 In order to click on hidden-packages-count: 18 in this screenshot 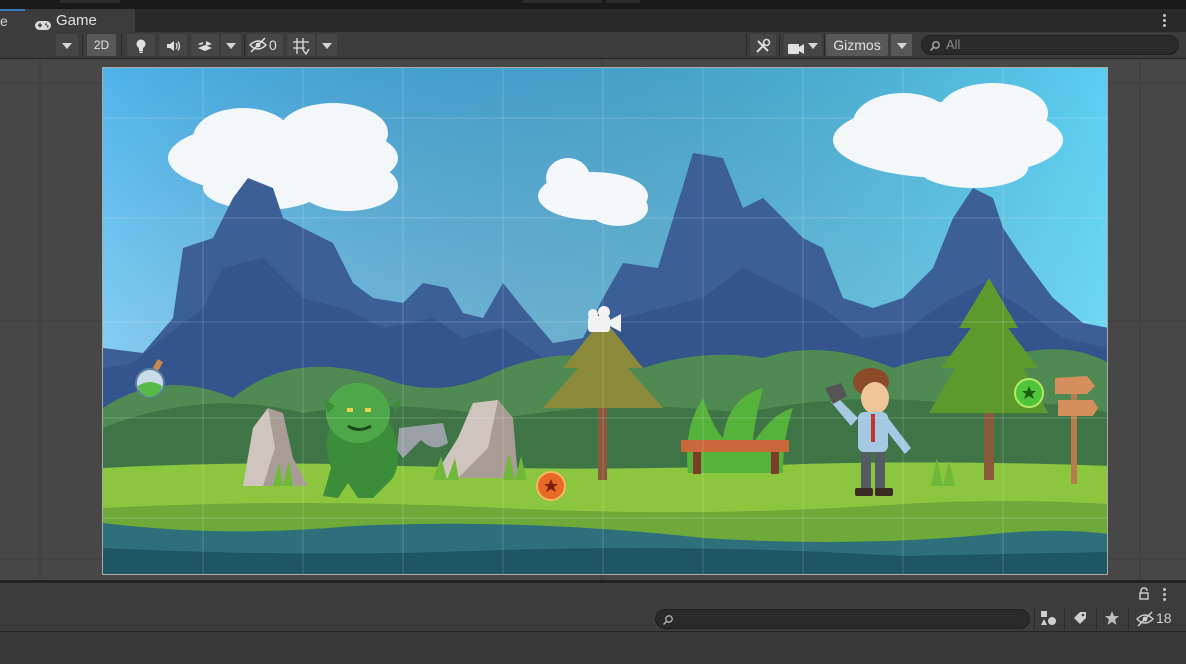, I will do `click(1164, 618)`.